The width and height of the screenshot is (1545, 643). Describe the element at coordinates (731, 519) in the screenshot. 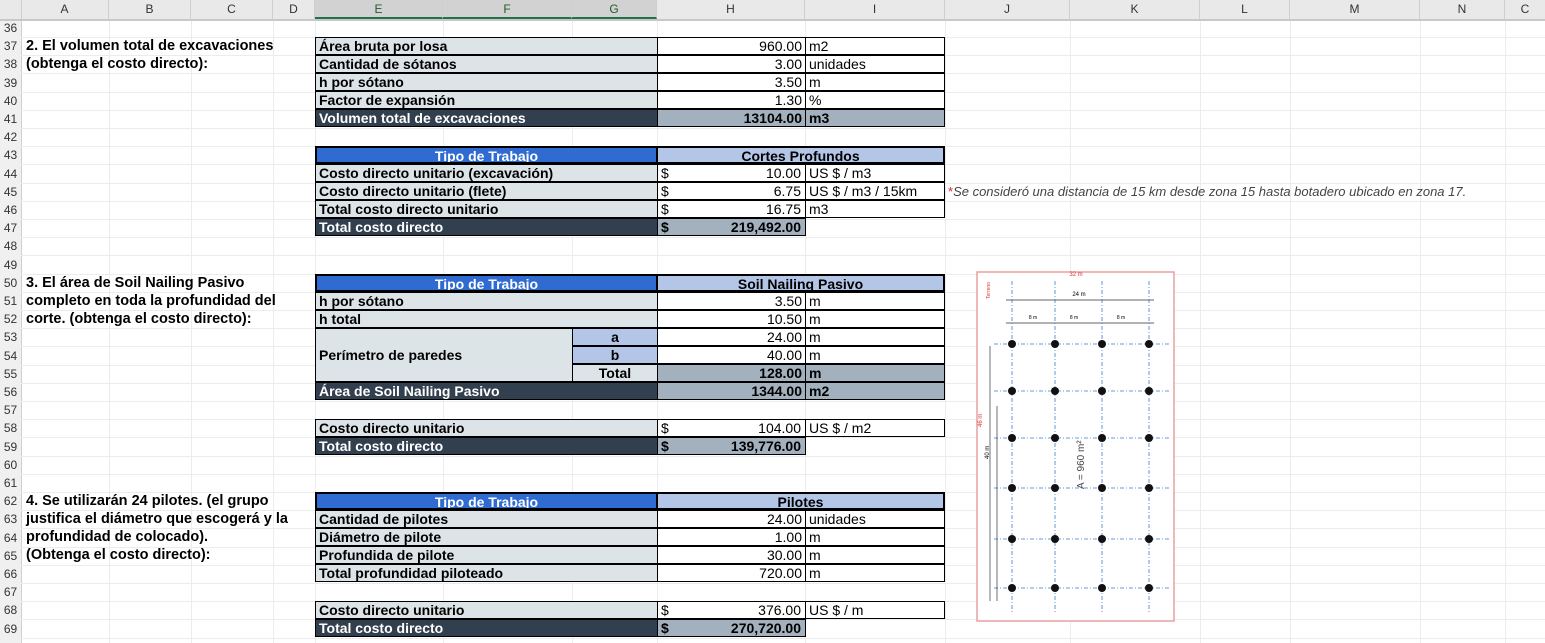

I see `q4-value-pile-count: 24.00` at that location.